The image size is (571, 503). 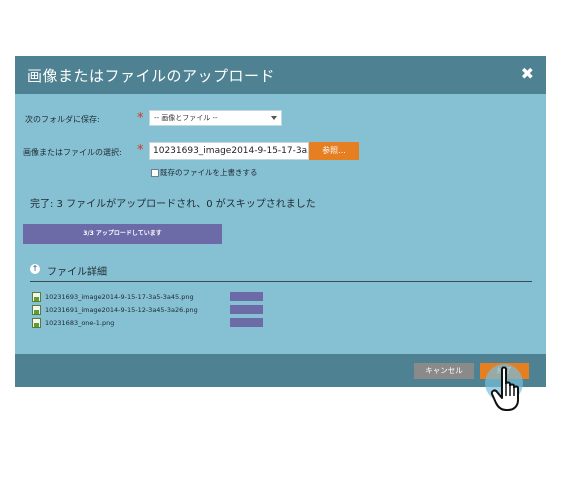 What do you see at coordinates (280, 75) in the screenshot?
I see `dialog-titlebar: 画像またはファイルのアップロード ✖` at bounding box center [280, 75].